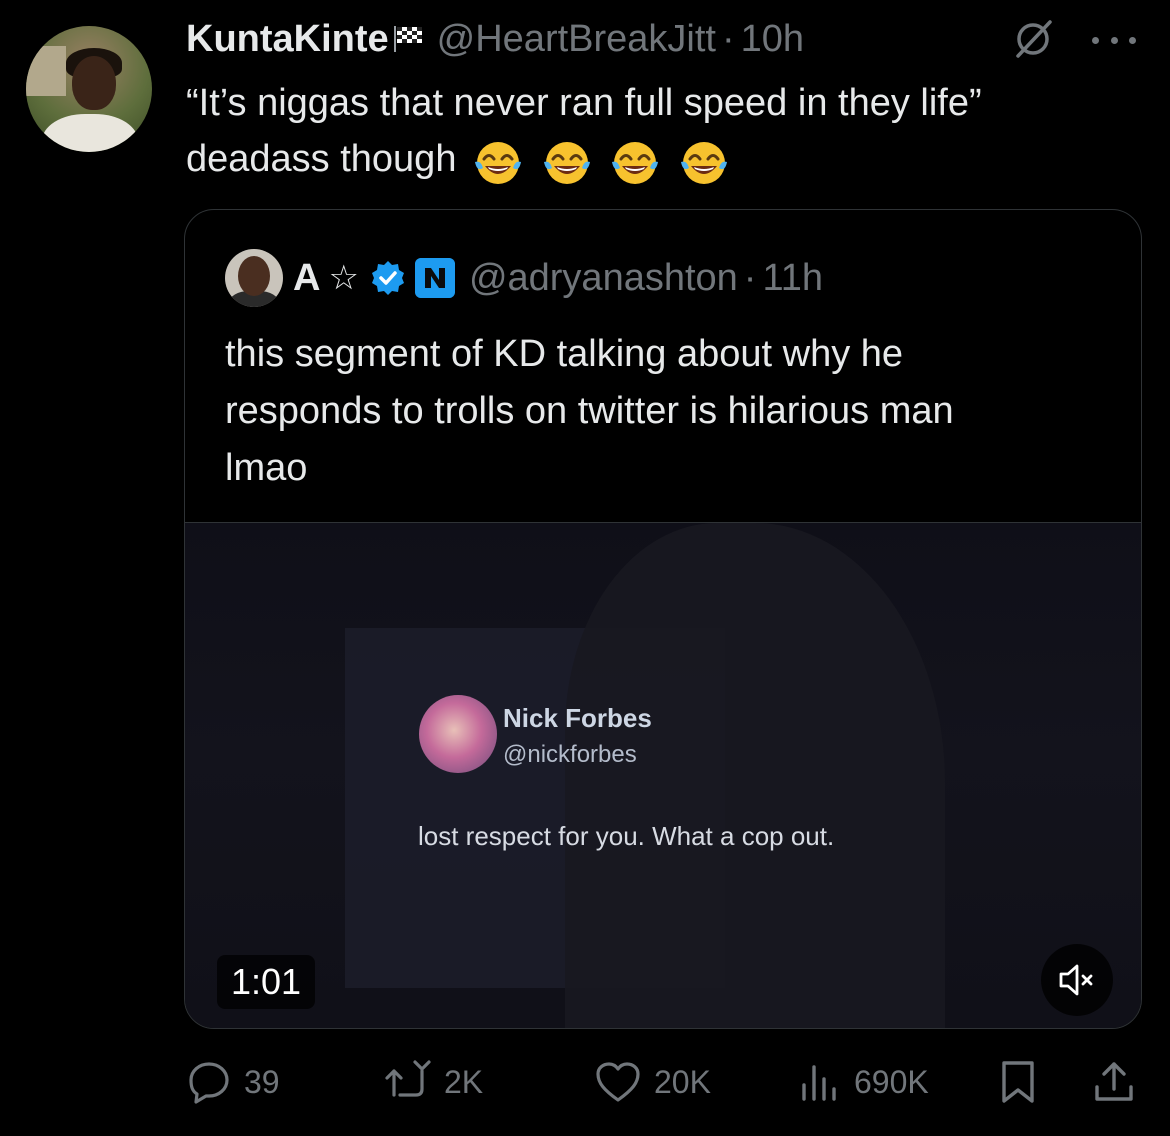 This screenshot has width=1170, height=1136. What do you see at coordinates (603, 278) in the screenshot?
I see `quoted-author-handle: @adryanashton` at bounding box center [603, 278].